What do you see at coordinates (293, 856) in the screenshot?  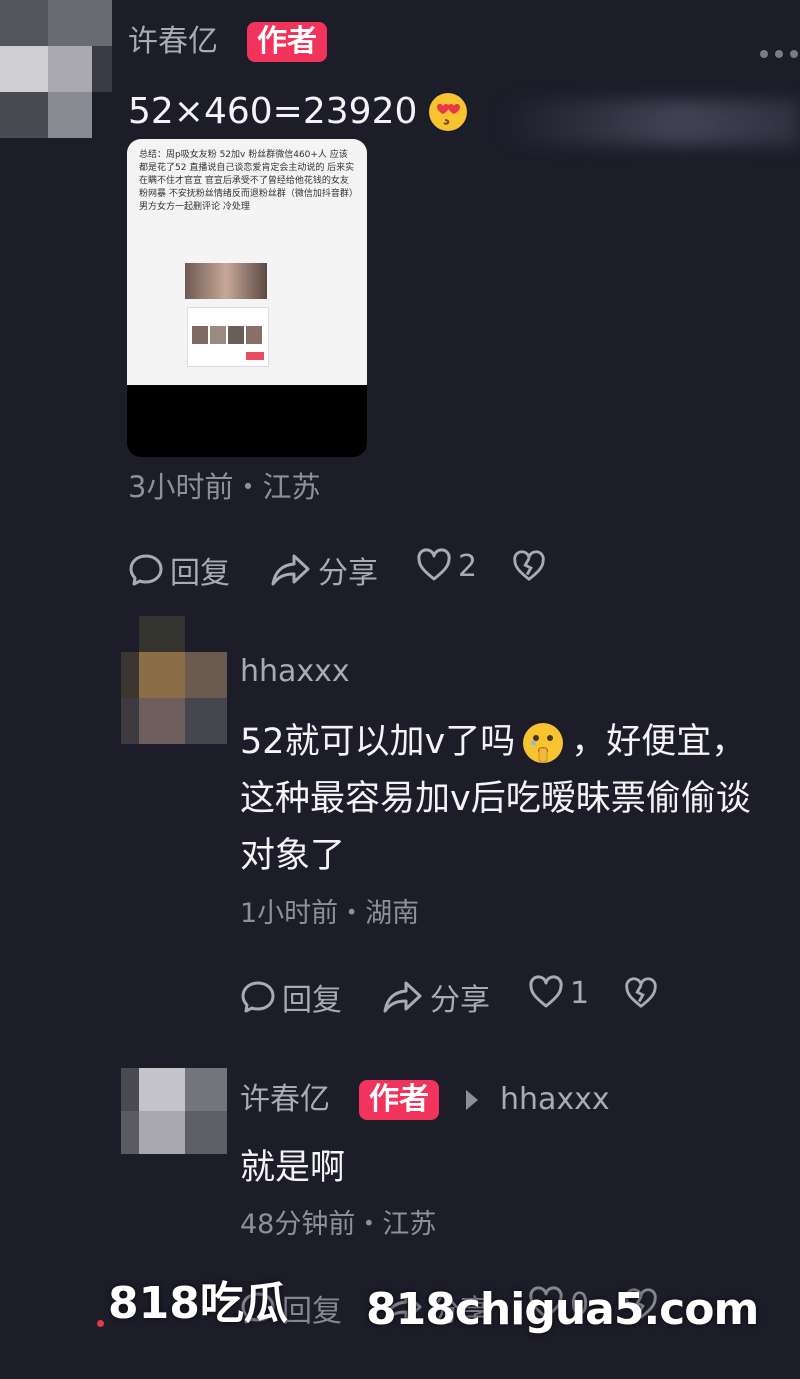 I see `comment-text-line-3: 对象了` at bounding box center [293, 856].